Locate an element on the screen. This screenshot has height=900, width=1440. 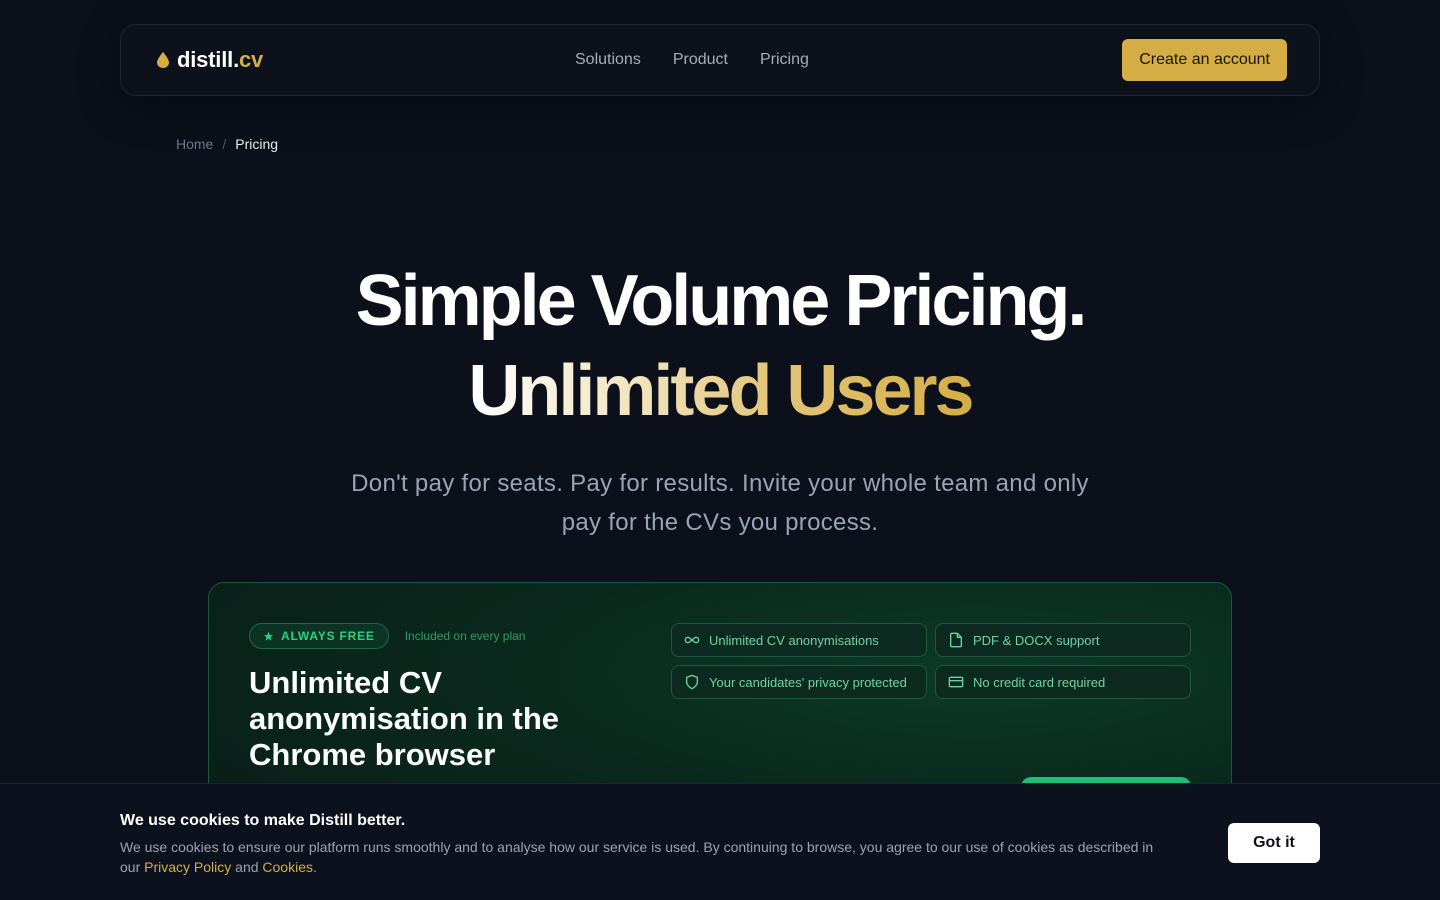
title-line-2: Unlimited Users is located at coordinates (721, 391).